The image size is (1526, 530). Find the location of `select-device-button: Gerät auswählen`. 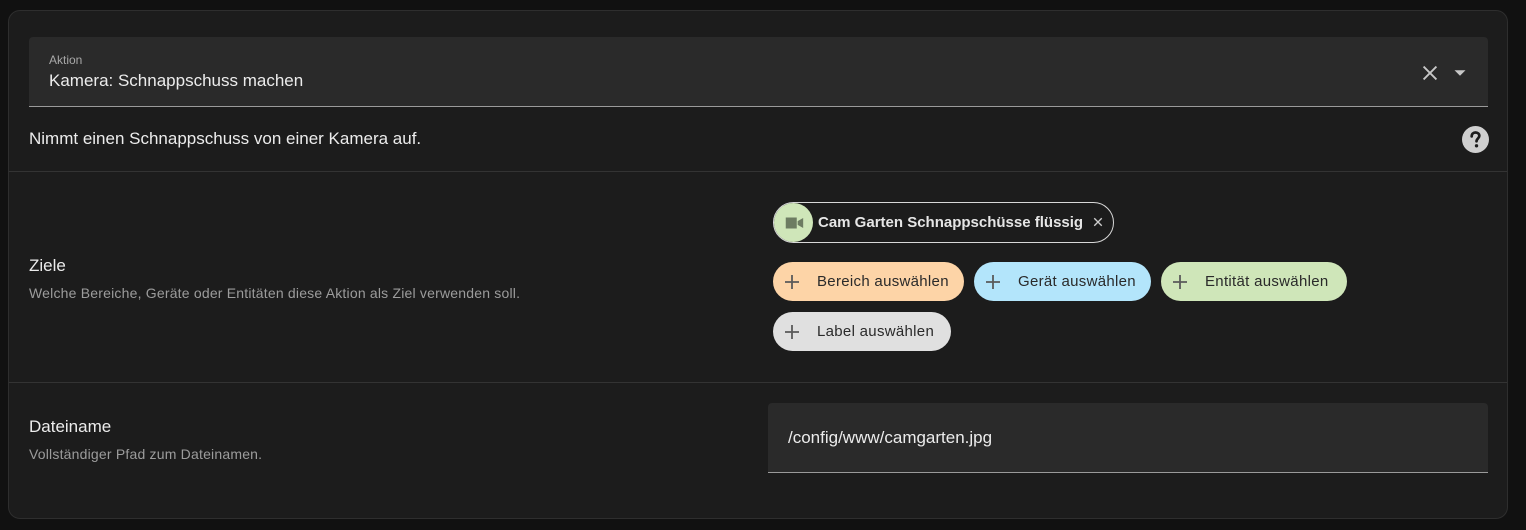

select-device-button: Gerät auswählen is located at coordinates (1062, 281).